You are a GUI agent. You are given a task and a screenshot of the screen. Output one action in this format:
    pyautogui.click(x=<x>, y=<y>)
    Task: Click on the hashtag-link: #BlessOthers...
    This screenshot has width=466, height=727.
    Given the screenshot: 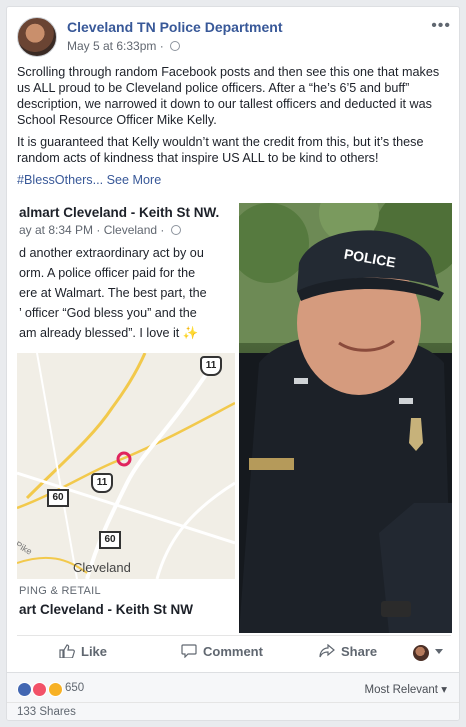 What is the action you would take?
    pyautogui.click(x=60, y=180)
    